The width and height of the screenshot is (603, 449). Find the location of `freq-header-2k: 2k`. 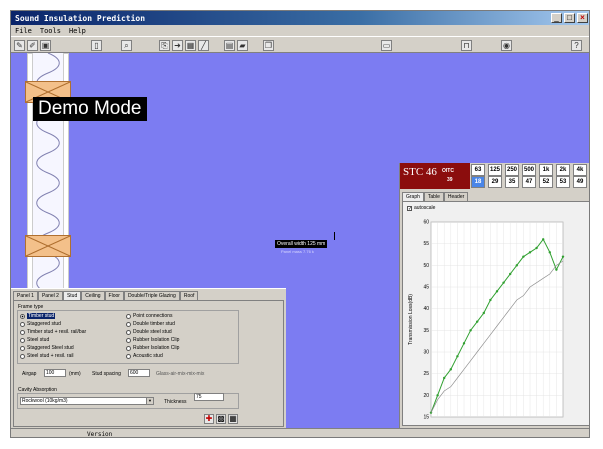

freq-header-2k: 2k is located at coordinates (563, 170).